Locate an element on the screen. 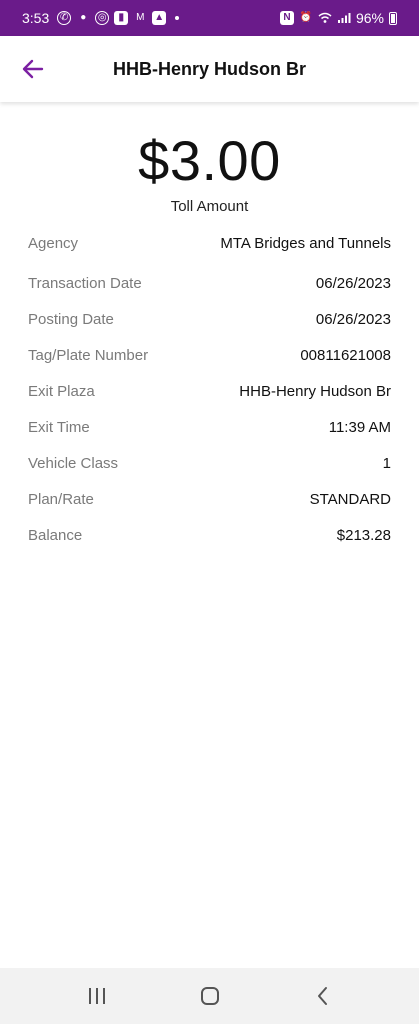 The image size is (419, 1024). whatsapp-icon: ✆ is located at coordinates (64, 18).